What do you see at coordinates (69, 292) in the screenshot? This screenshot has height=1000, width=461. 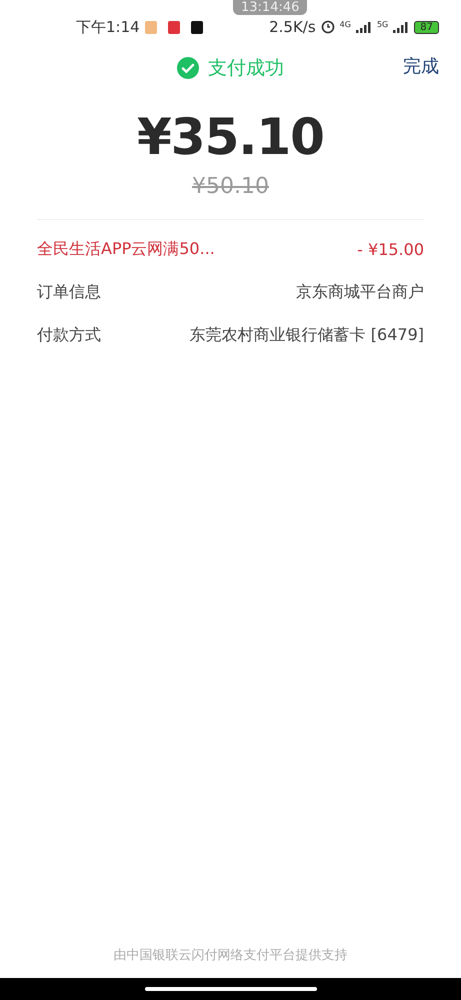 I see `detail-label: 订单信息` at bounding box center [69, 292].